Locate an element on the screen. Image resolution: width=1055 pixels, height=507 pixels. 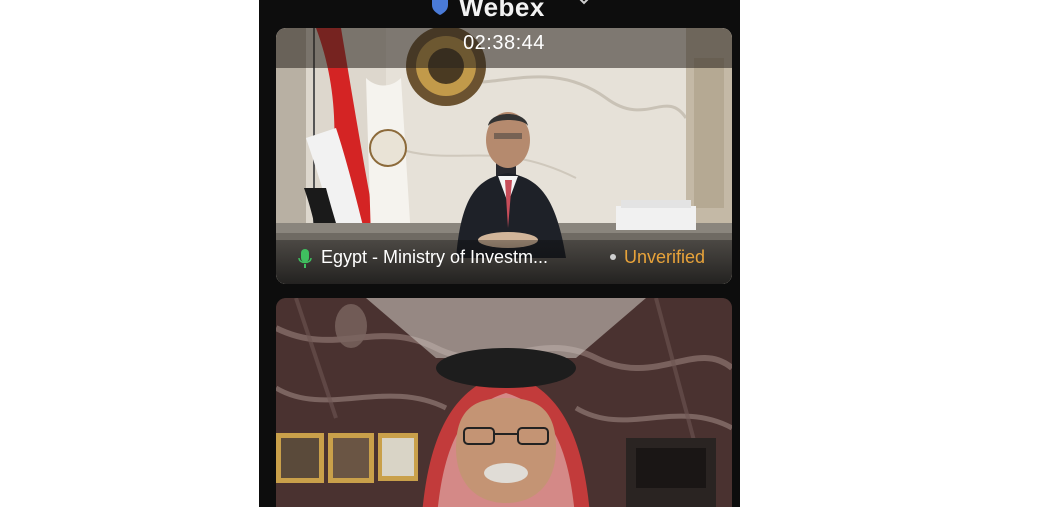
top-bar: Webex is located at coordinates (499, 12).